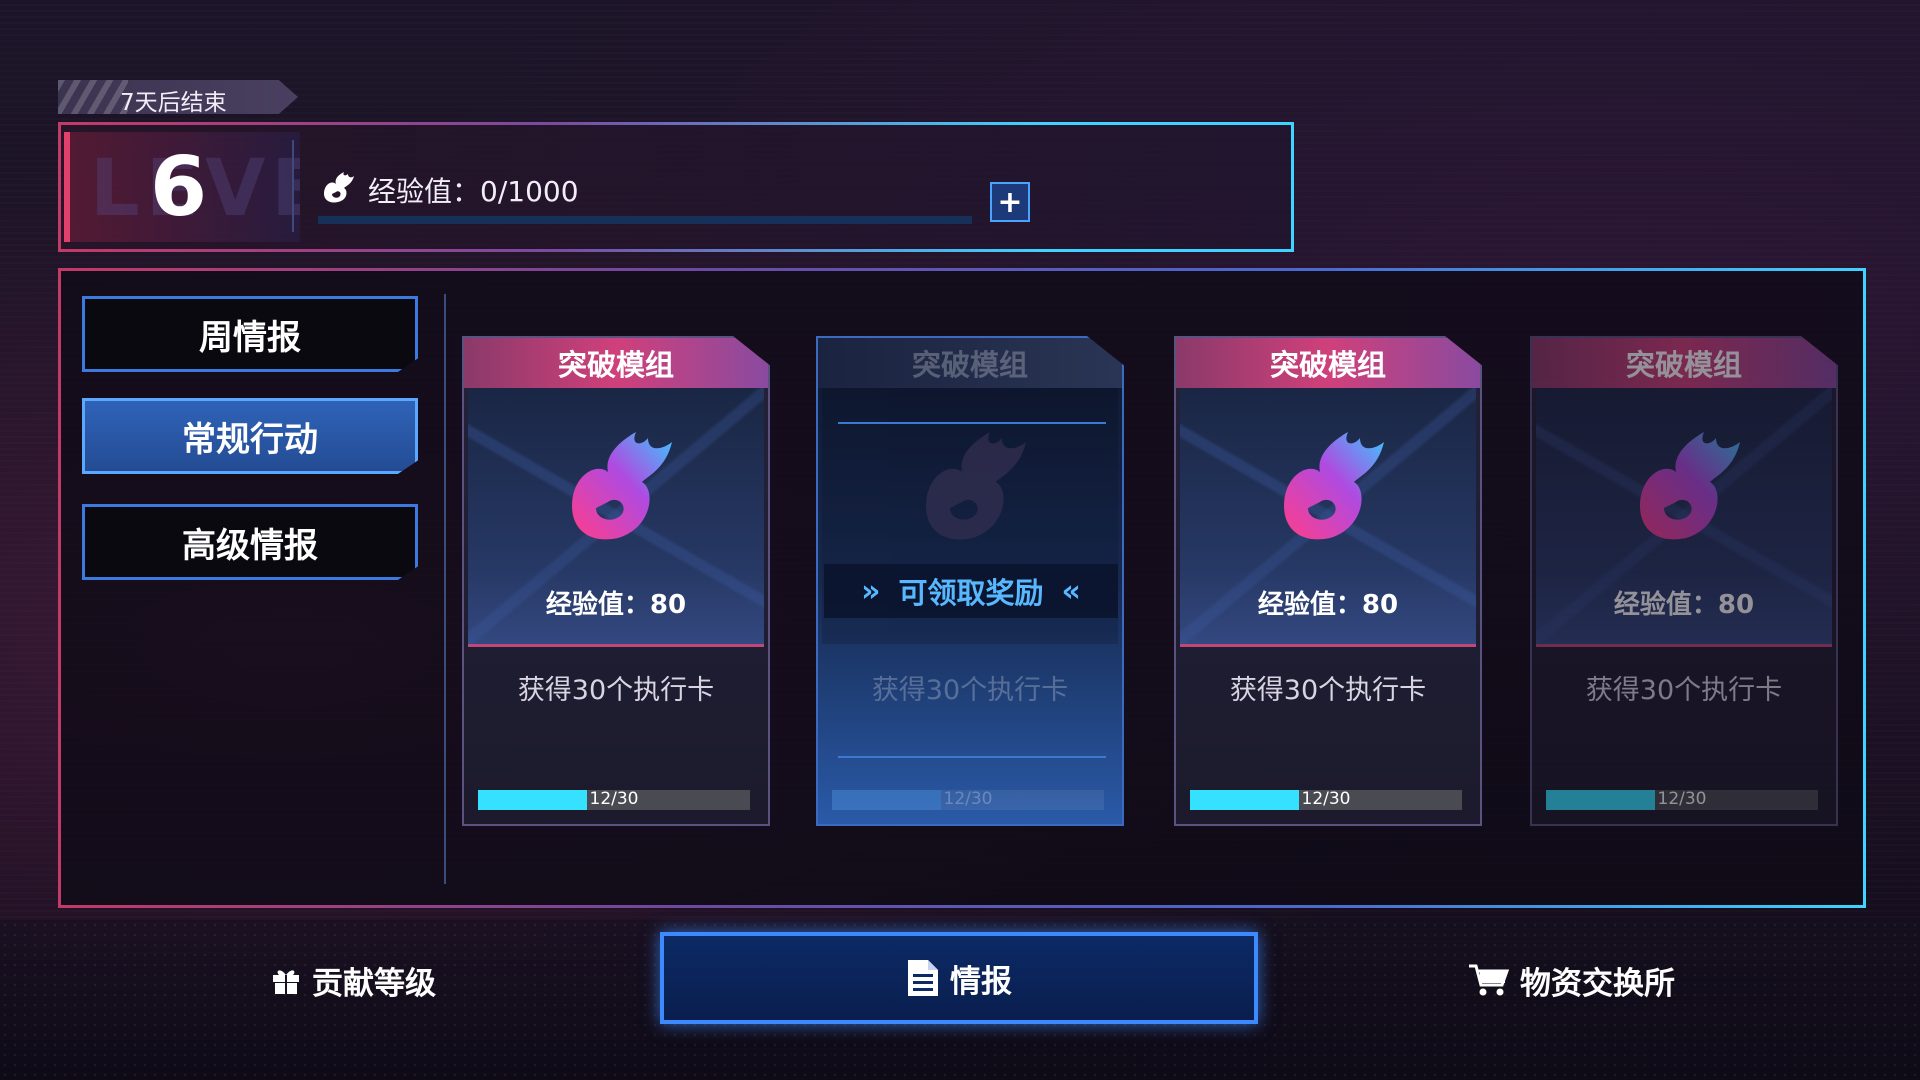 The height and width of the screenshot is (1080, 1920). Describe the element at coordinates (923, 978) in the screenshot. I see `document-icon` at that location.